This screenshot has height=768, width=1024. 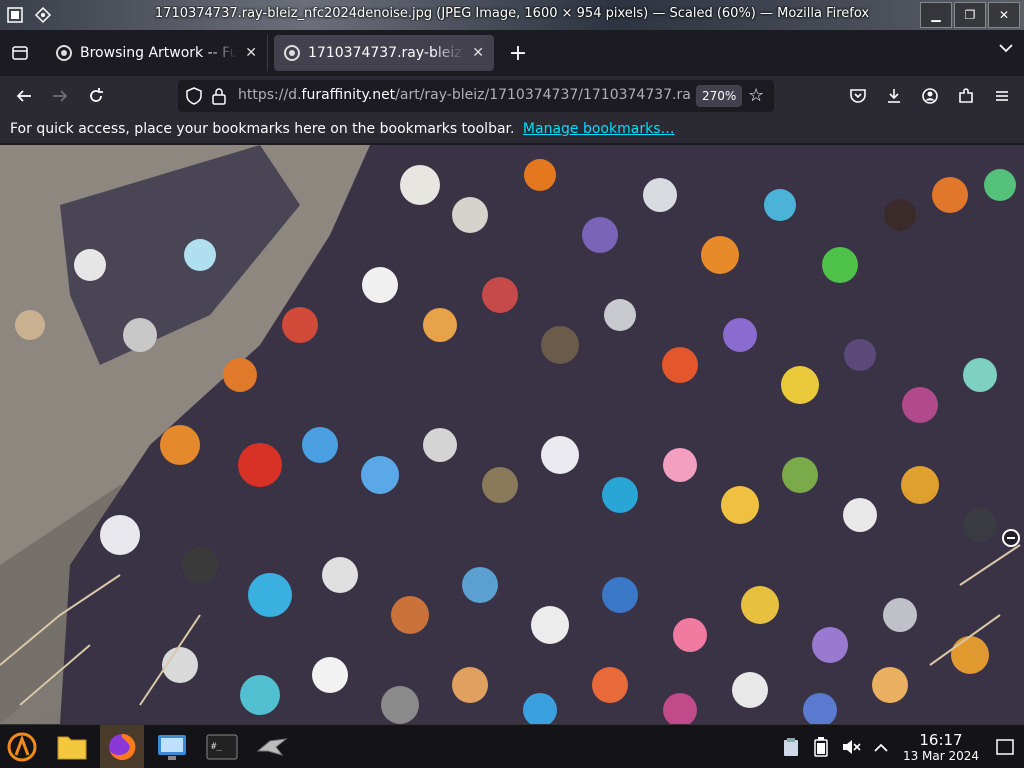 What do you see at coordinates (966, 96) in the screenshot?
I see `extensions-puzzle-icon` at bounding box center [966, 96].